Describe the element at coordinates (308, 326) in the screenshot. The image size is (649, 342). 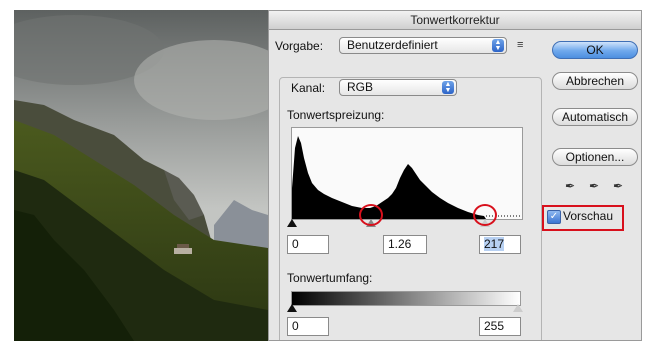
I see `output-black-field: 0` at that location.